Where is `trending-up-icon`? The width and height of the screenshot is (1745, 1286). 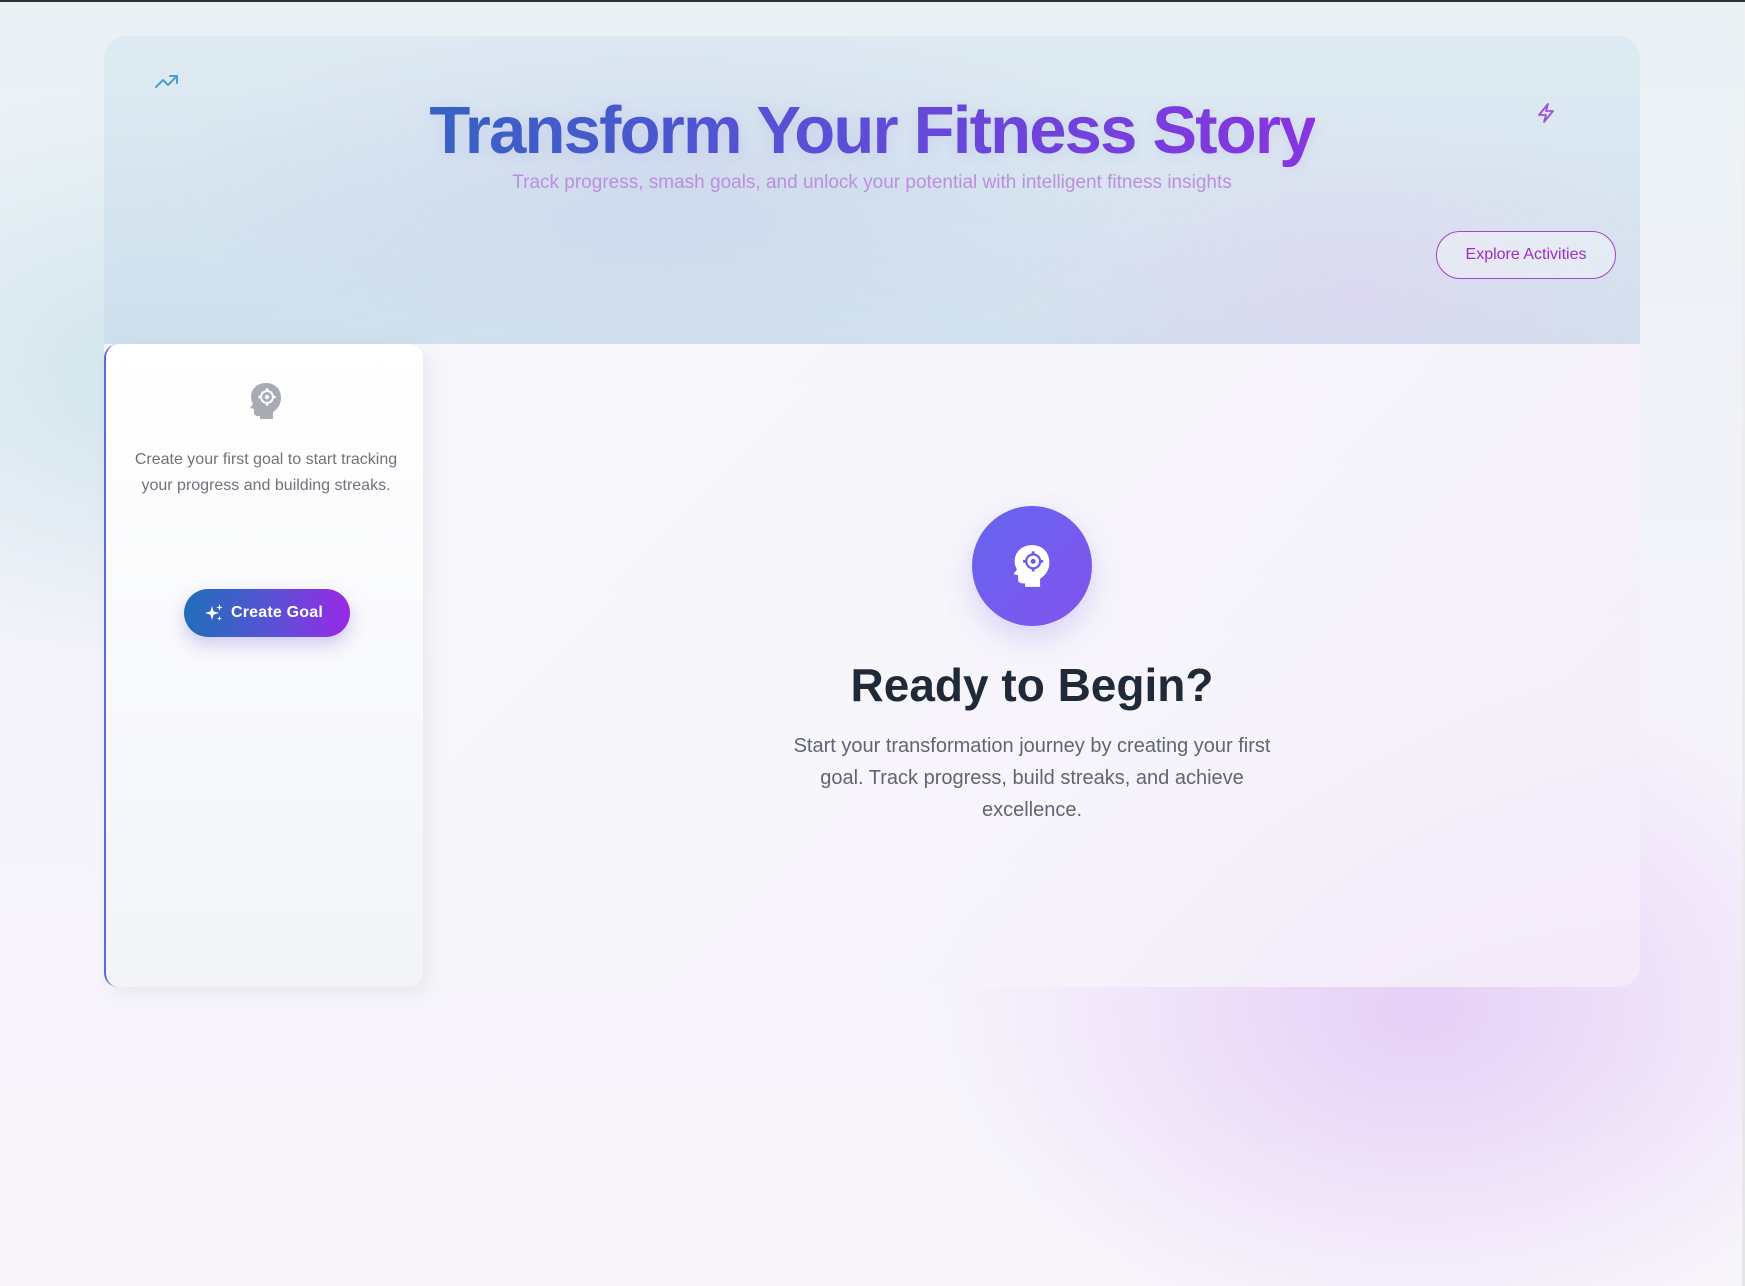 trending-up-icon is located at coordinates (166, 81).